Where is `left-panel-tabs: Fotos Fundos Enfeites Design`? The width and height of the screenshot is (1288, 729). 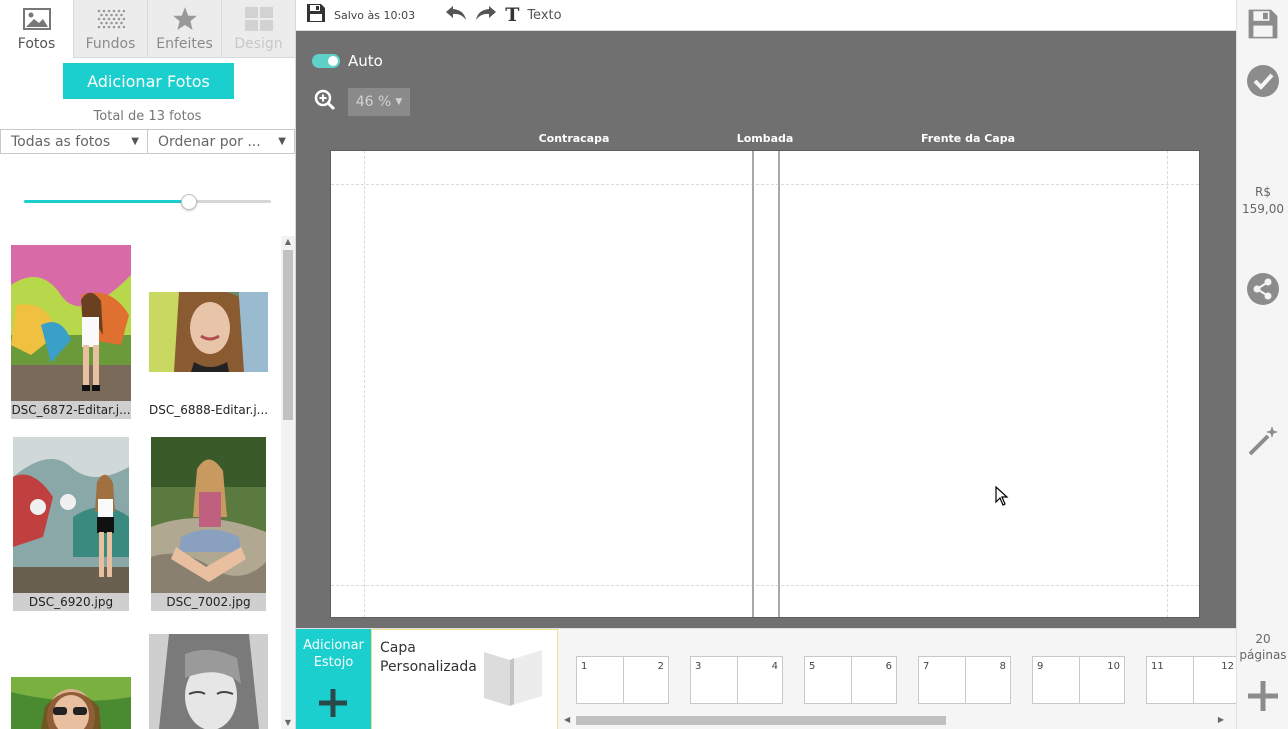 left-panel-tabs: Fotos Fundos Enfeites Design is located at coordinates (147, 29).